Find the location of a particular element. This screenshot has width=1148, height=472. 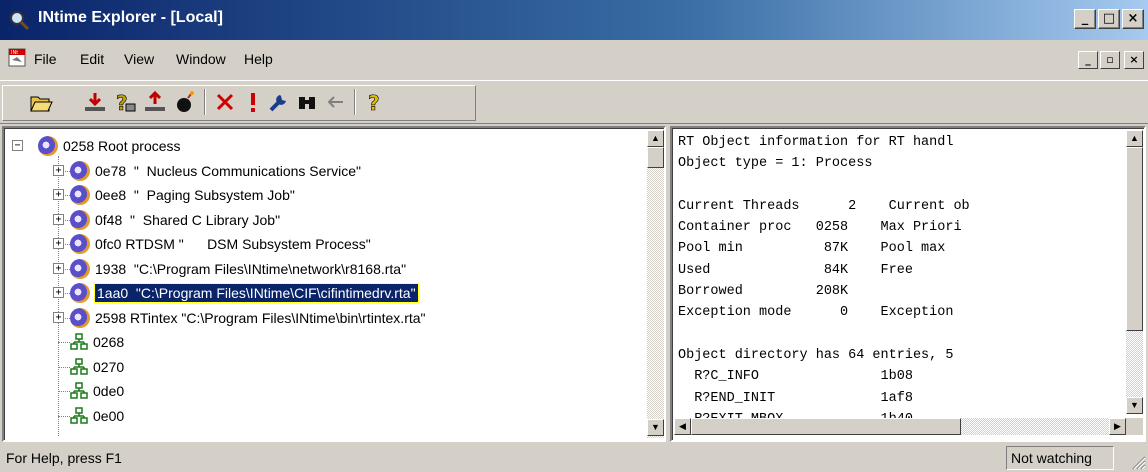

menu-edit: Edit is located at coordinates (92, 59).